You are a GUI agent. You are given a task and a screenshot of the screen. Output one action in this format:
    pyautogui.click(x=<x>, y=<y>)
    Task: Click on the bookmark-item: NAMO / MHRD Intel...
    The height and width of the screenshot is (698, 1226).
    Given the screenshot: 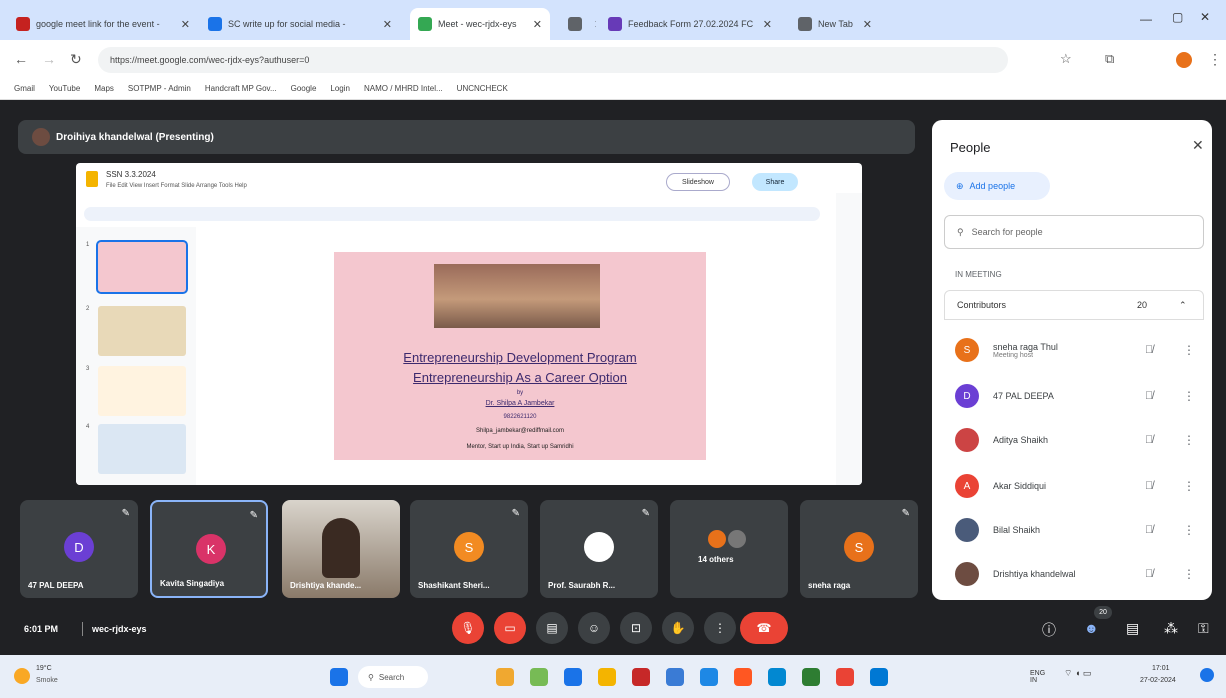 What is the action you would take?
    pyautogui.click(x=403, y=88)
    